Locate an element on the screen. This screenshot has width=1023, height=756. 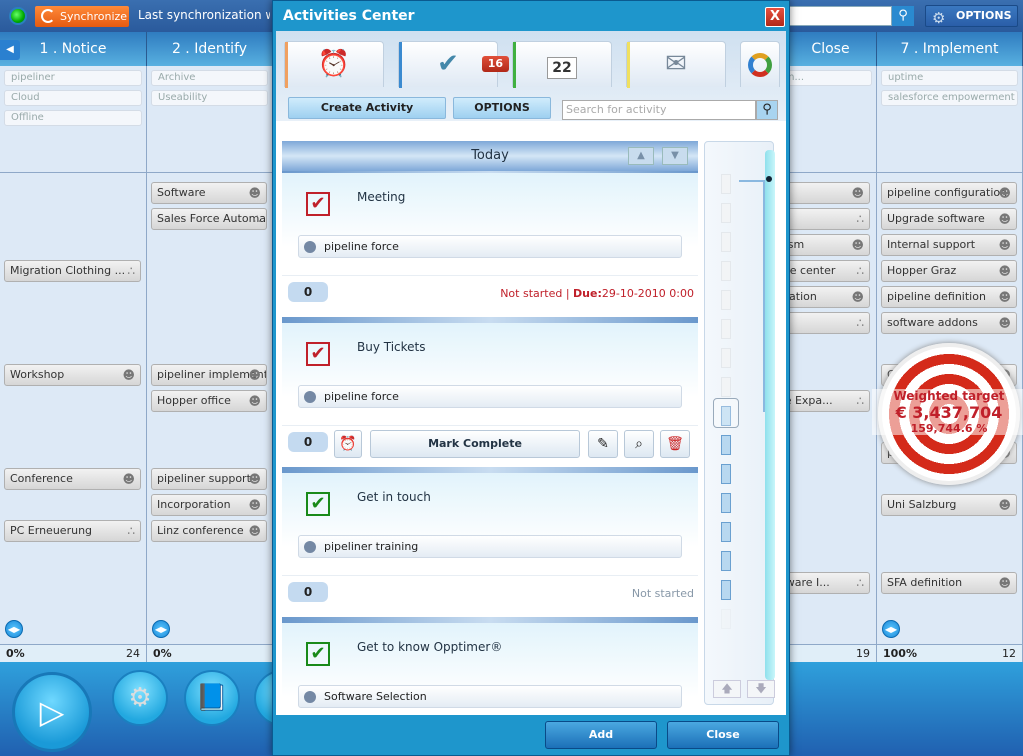
tag-chip: Archive is located at coordinates (209, 78).